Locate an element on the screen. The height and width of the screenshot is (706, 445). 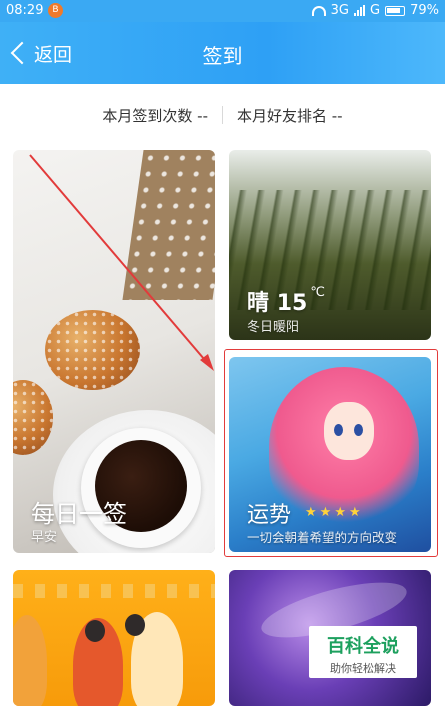
signal-icon is located at coordinates (360, 10).